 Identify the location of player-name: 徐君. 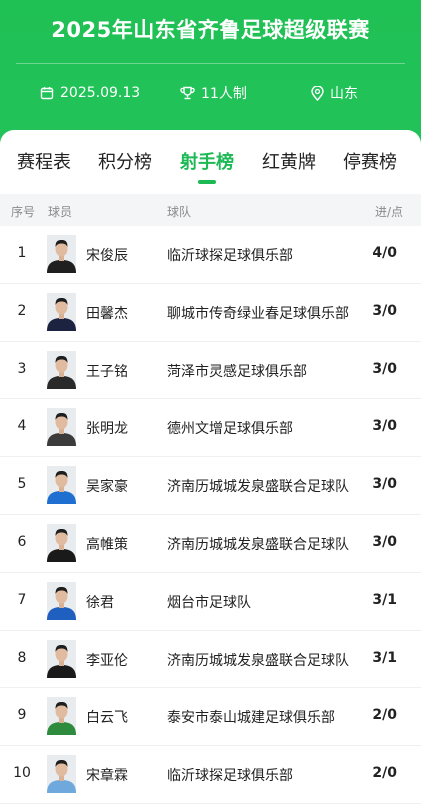
(100, 602).